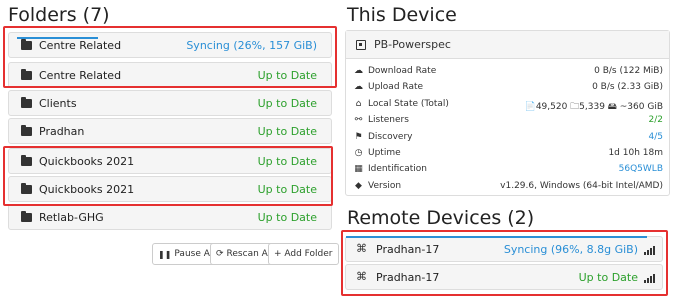  What do you see at coordinates (402, 15) in the screenshot?
I see `this-device-title: This Device` at bounding box center [402, 15].